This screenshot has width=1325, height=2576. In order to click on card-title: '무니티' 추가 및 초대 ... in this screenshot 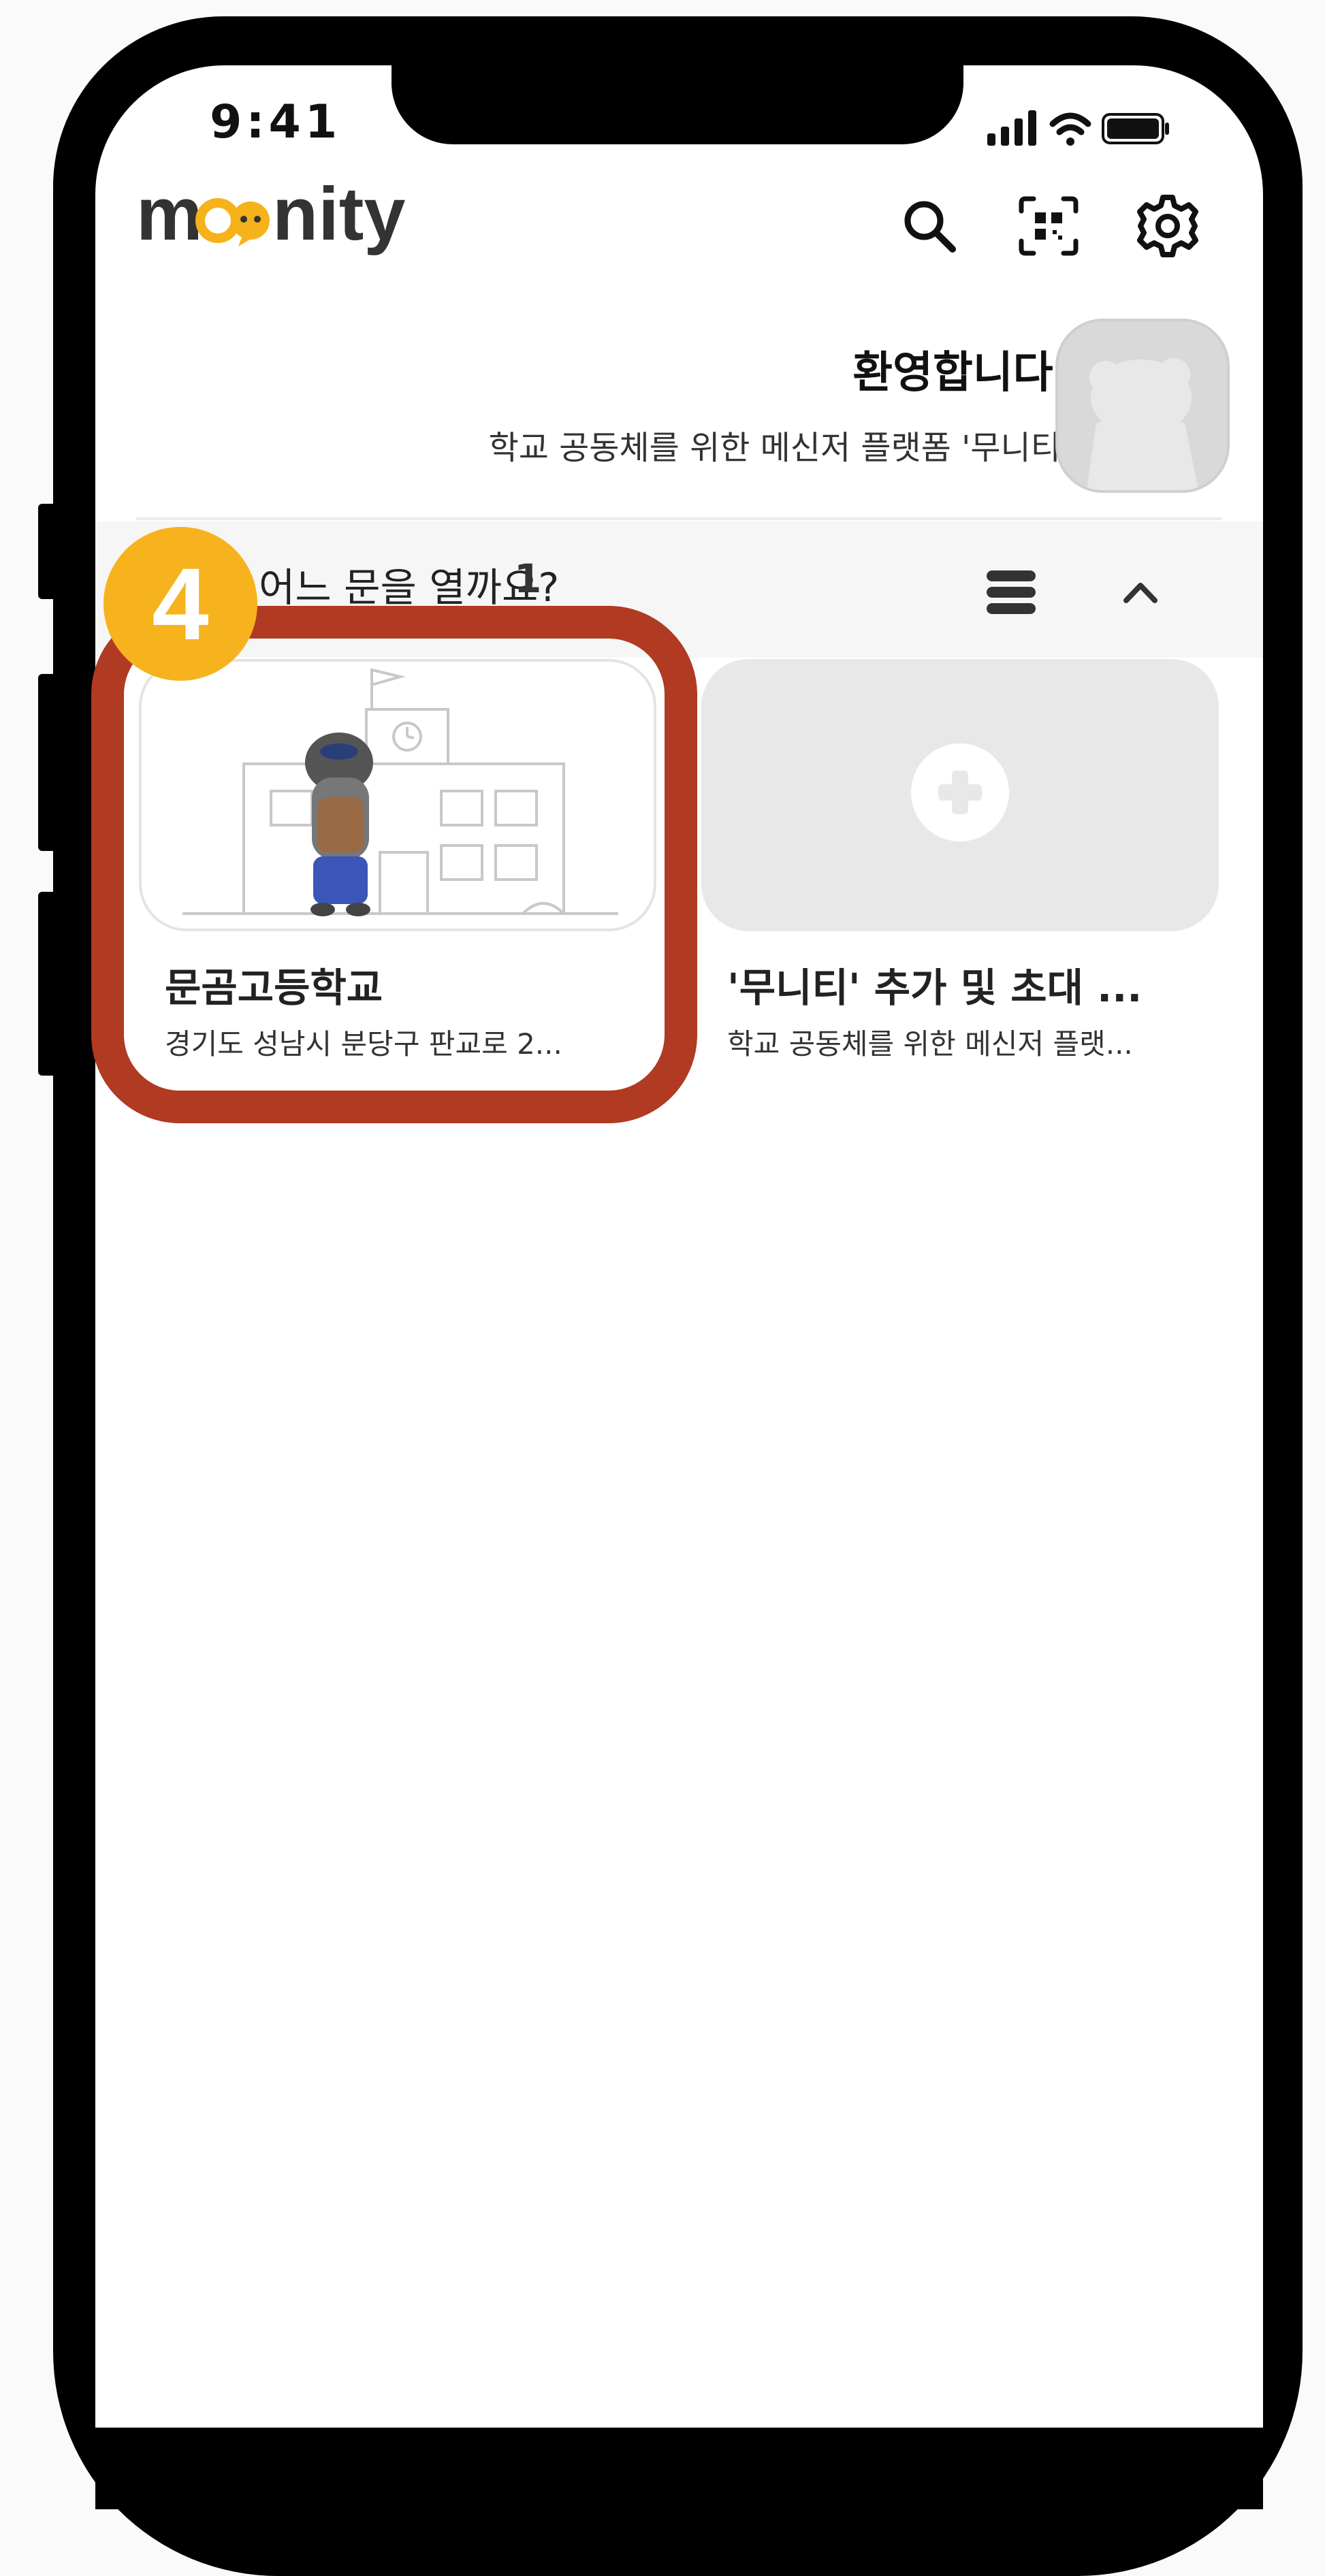, I will do `click(935, 988)`.